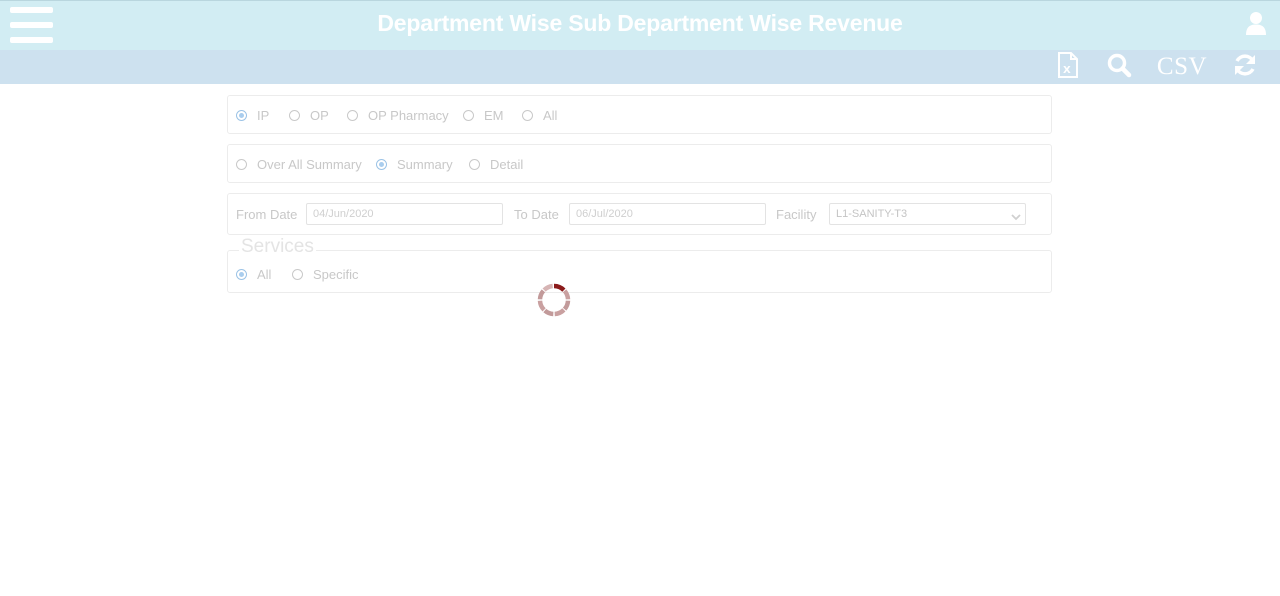 This screenshot has height=596, width=1280. I want to click on report-type-options: Over All Summary Summary Detail, so click(379, 164).